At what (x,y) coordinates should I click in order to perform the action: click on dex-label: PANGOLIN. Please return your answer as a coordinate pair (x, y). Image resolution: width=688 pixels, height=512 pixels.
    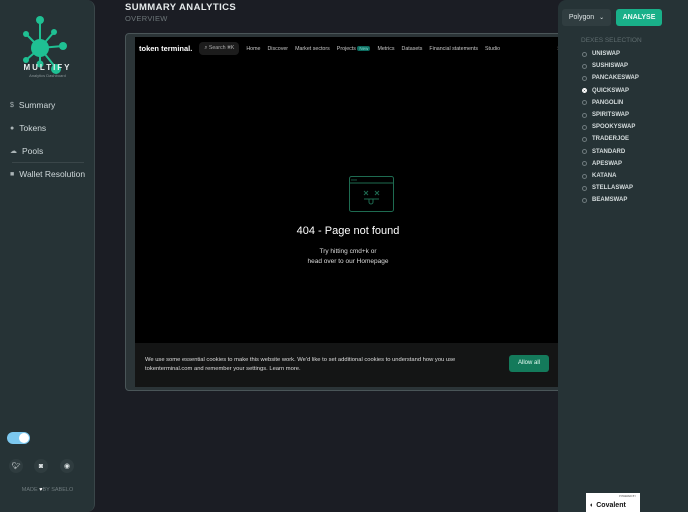
    Looking at the image, I should click on (608, 102).